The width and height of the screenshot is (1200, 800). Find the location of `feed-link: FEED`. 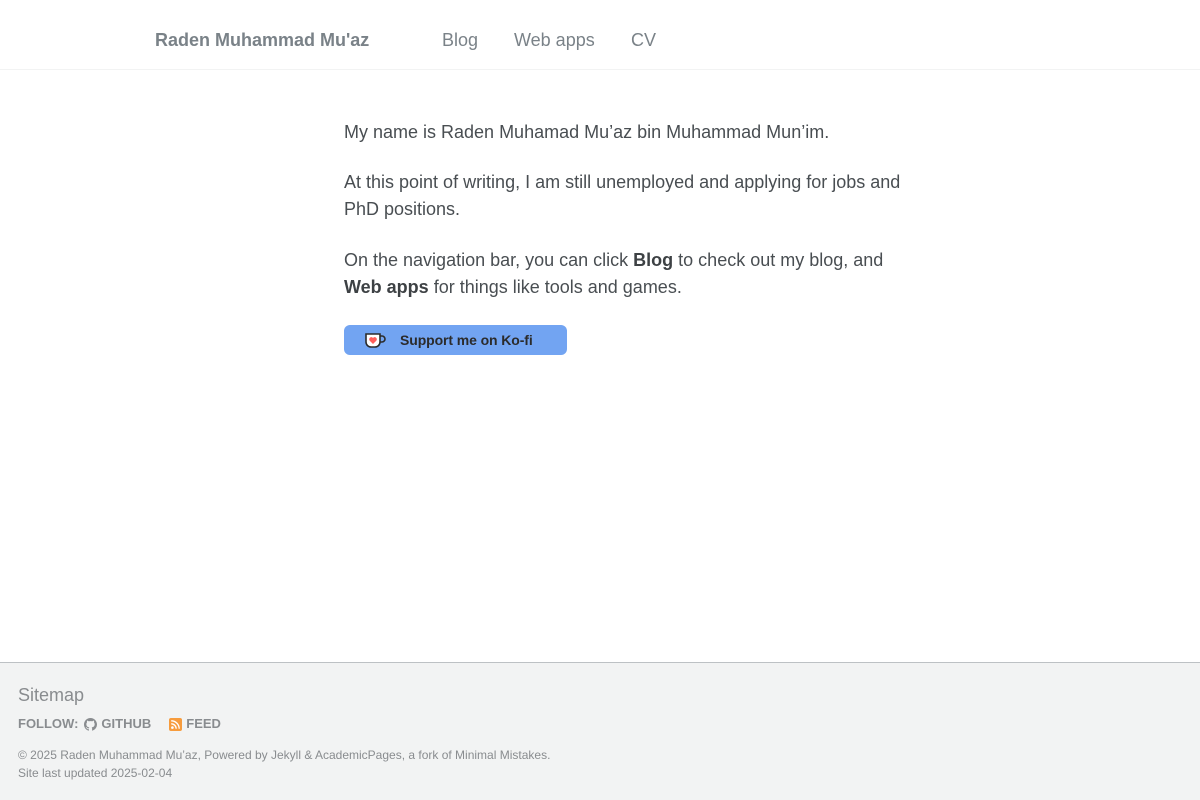

feed-link: FEED is located at coordinates (195, 724).